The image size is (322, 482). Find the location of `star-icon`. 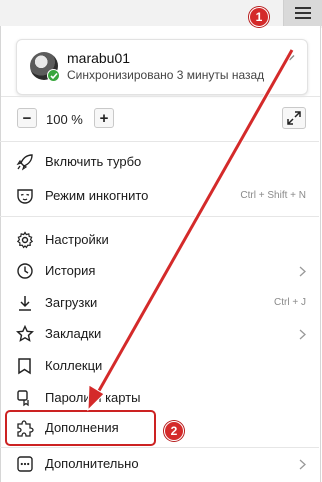

star-icon is located at coordinates (25, 333).